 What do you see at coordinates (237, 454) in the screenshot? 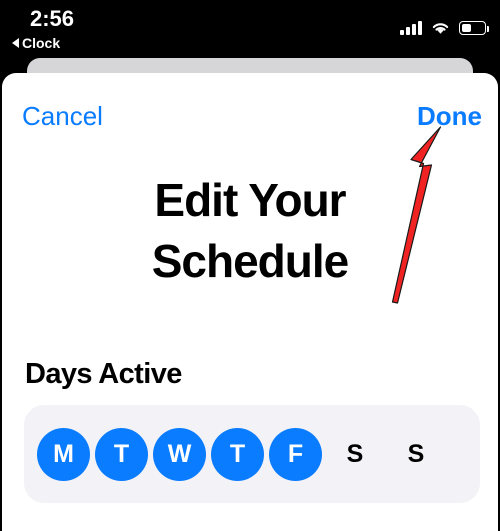
I see `day-chip-thursday: T` at bounding box center [237, 454].